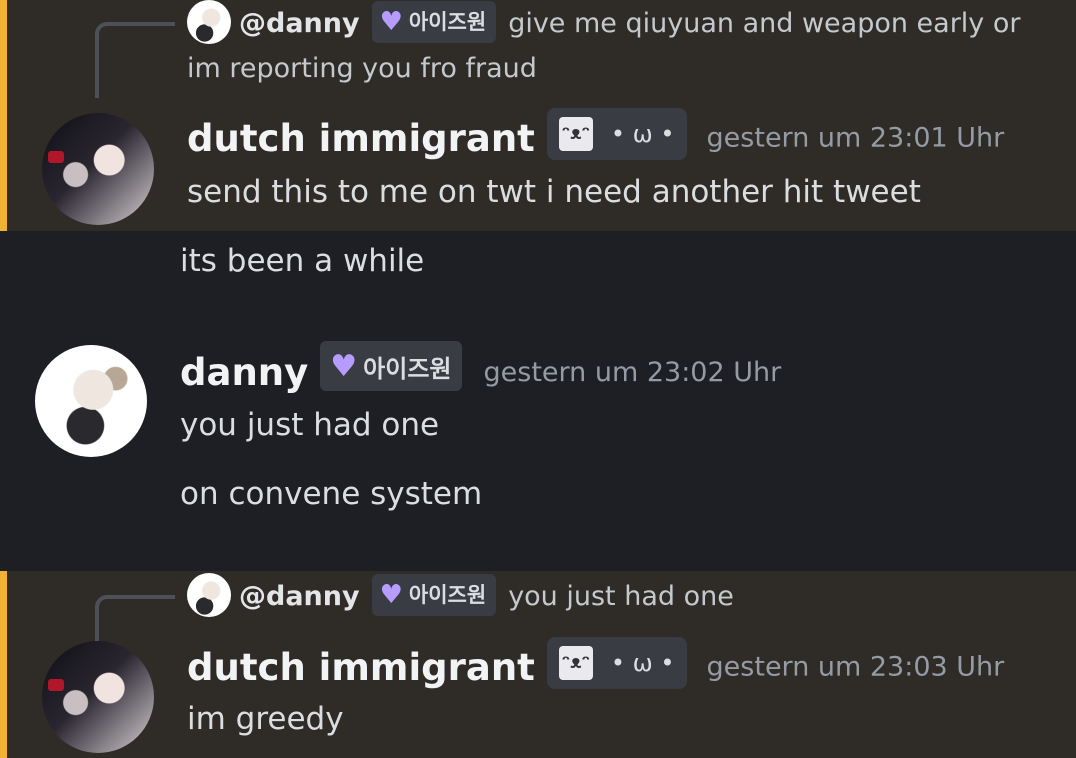 The height and width of the screenshot is (758, 1076). What do you see at coordinates (310, 425) in the screenshot?
I see `message-text: you just had one` at bounding box center [310, 425].